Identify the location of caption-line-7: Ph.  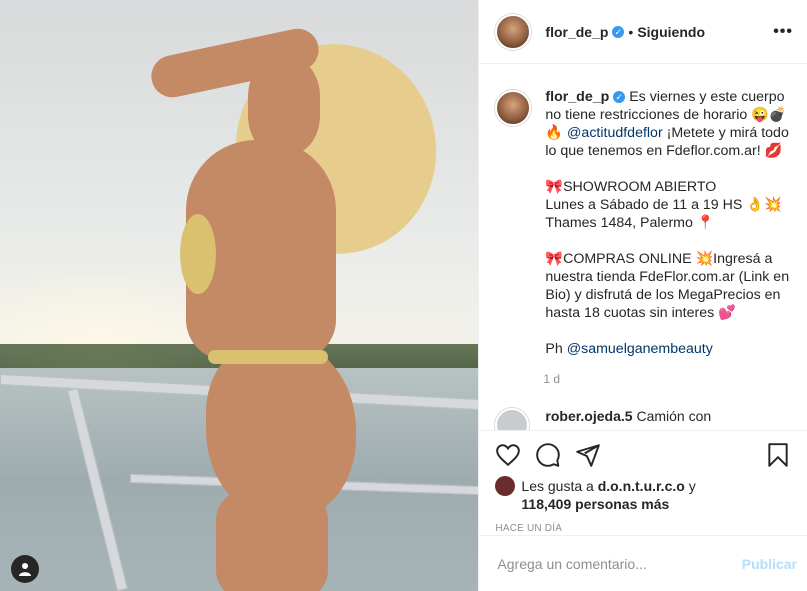
(556, 349).